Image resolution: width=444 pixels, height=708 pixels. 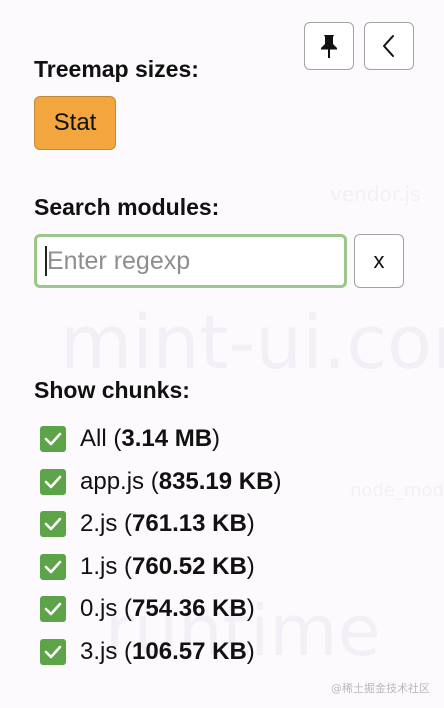 I want to click on chunk-item-app-js: app.js (835.19 KB), so click(x=160, y=482).